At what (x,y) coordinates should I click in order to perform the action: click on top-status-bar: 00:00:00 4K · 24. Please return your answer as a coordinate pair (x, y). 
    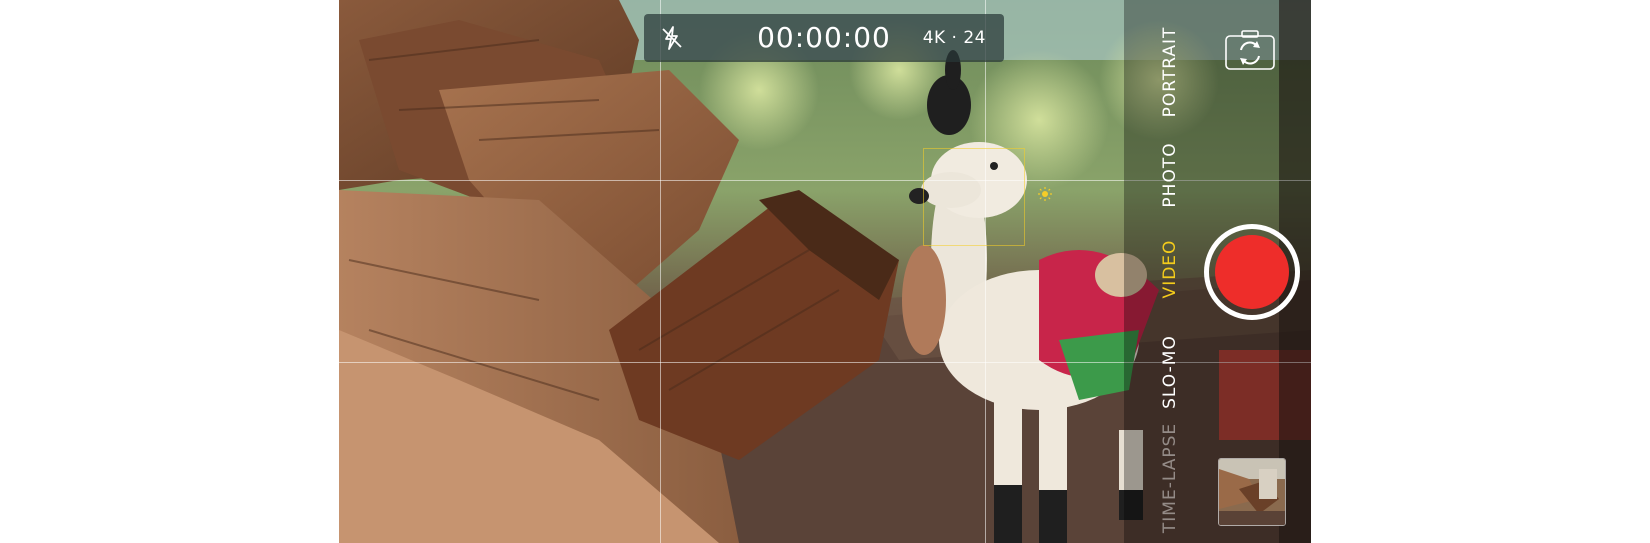
    Looking at the image, I should click on (824, 38).